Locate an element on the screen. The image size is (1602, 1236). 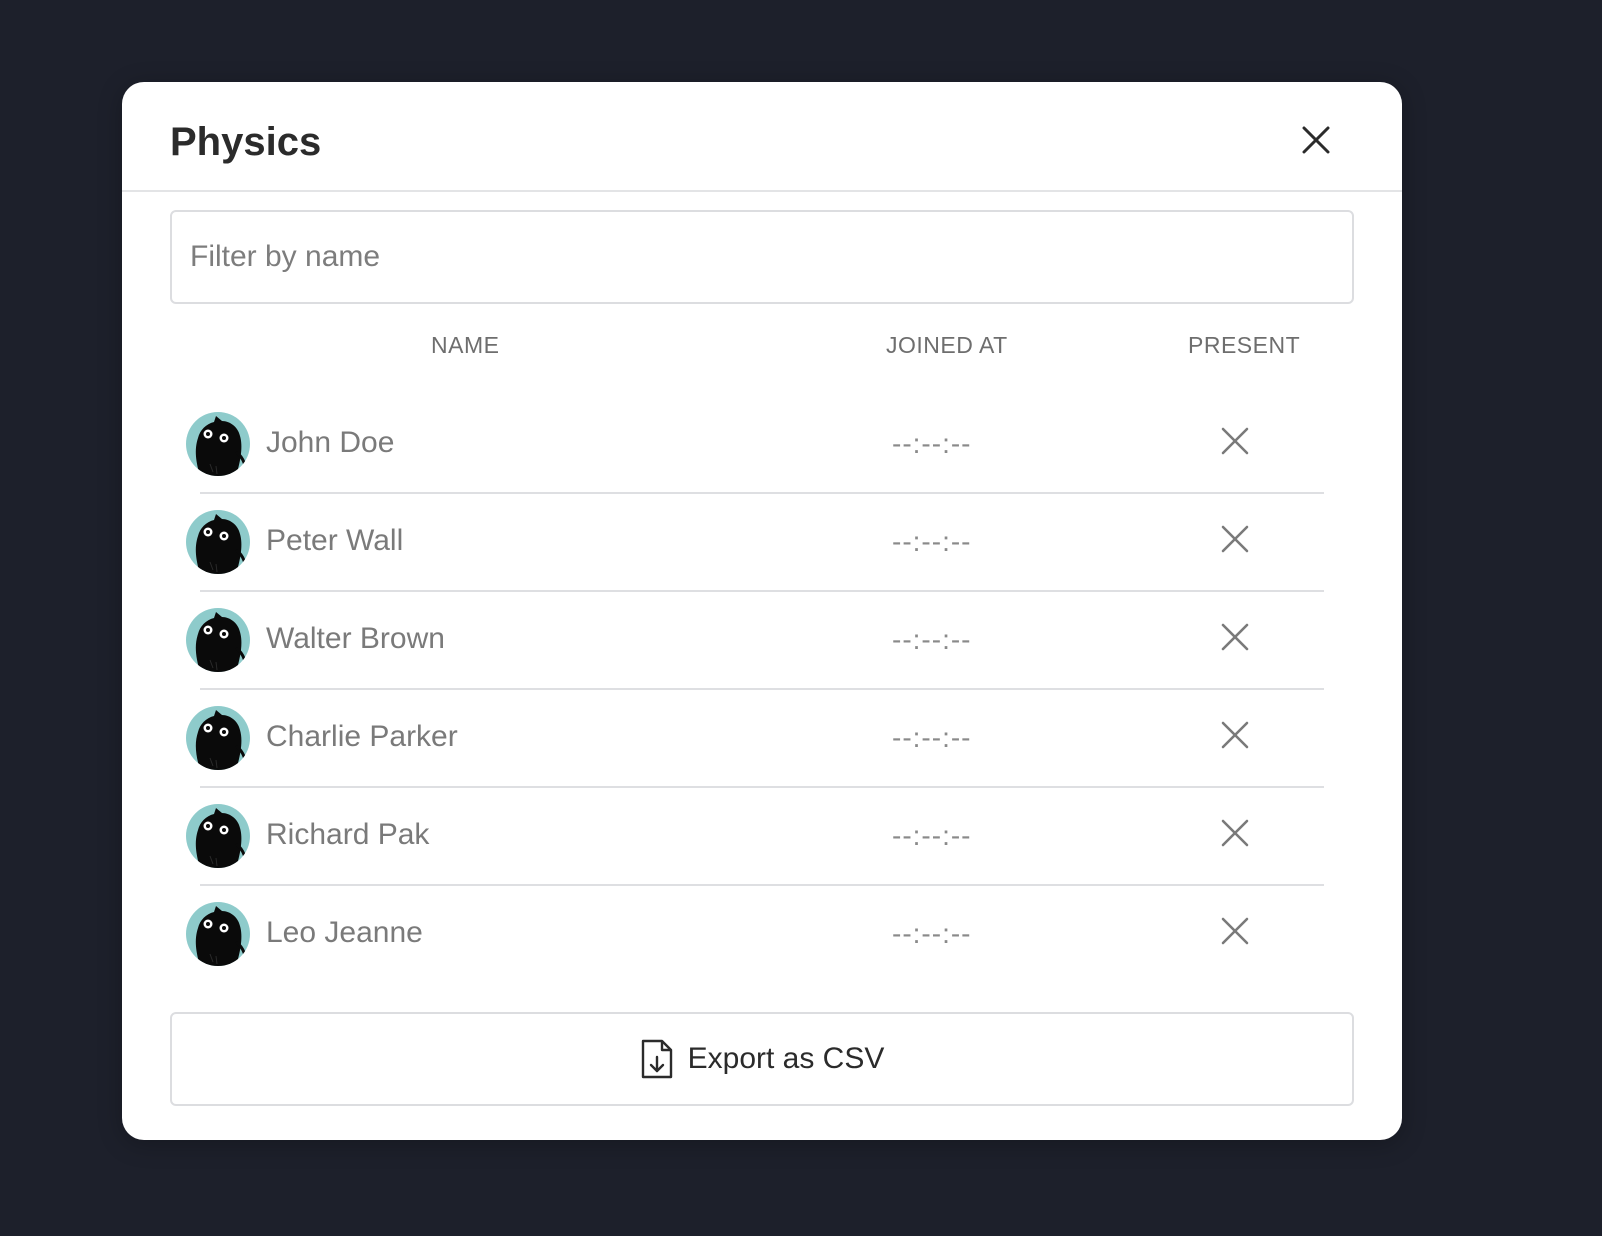
table-row: Leo Jeanne --:--:-- is located at coordinates (762, 935).